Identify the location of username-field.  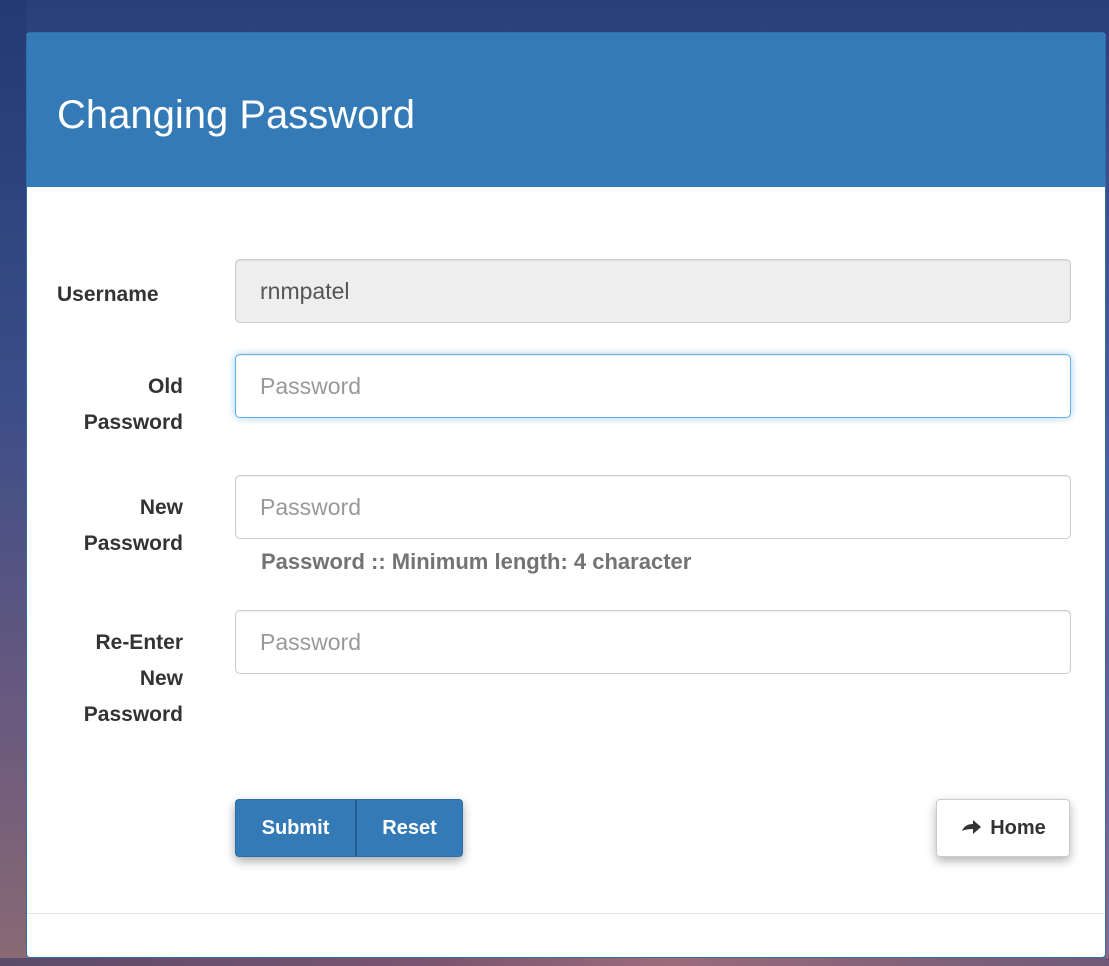
(653, 291).